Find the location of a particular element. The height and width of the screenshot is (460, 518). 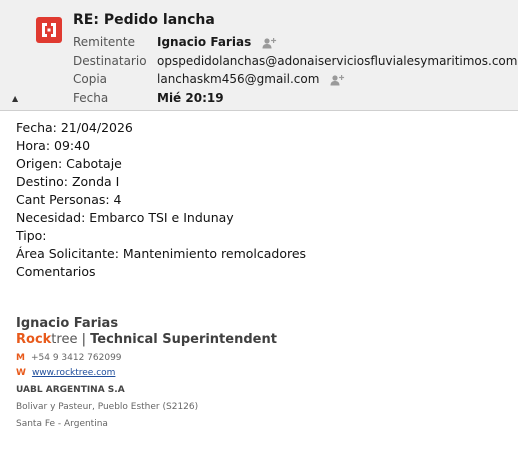

collapse-arrow-icon: ▲ is located at coordinates (15, 98).